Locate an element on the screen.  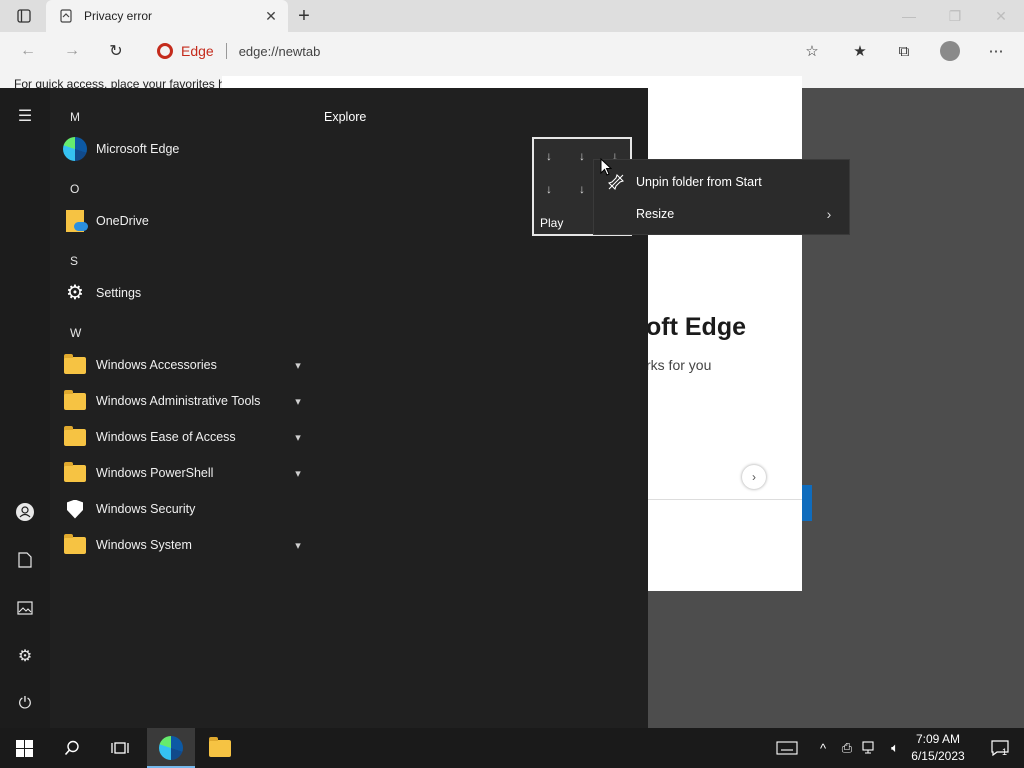
app-windows-administrative-tools: Windows Administrative Tools ▾ is located at coordinates (183, 401).